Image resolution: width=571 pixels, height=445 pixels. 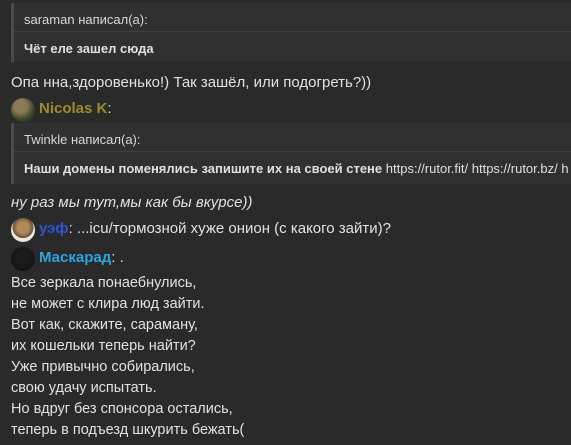 What do you see at coordinates (84, 388) in the screenshot?
I see `poem-line: свою удачу испытать.` at bounding box center [84, 388].